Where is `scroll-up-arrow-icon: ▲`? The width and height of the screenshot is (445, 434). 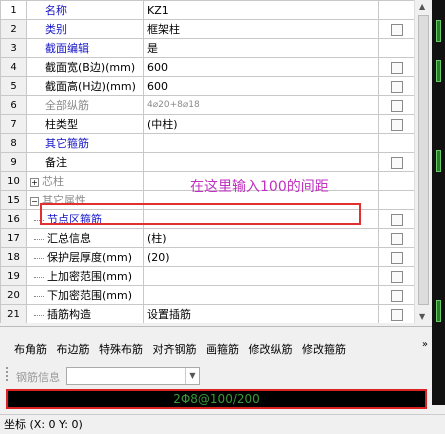
scroll-up-arrow-icon: ▲ is located at coordinates (422, 6).